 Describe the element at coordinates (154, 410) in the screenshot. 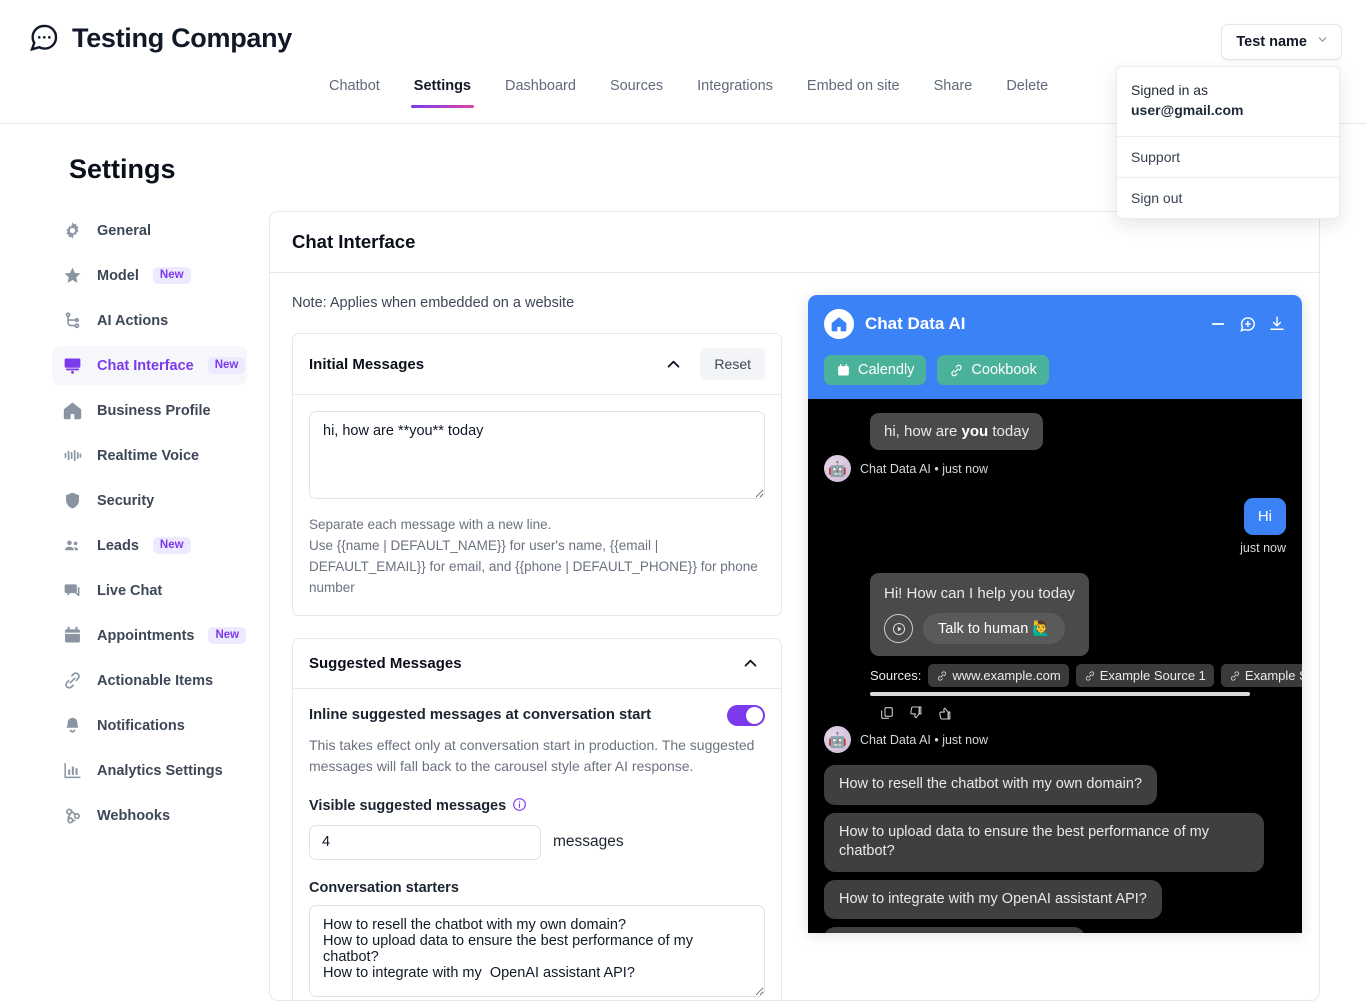

I see `sidebar-item-label: Business Profile` at that location.